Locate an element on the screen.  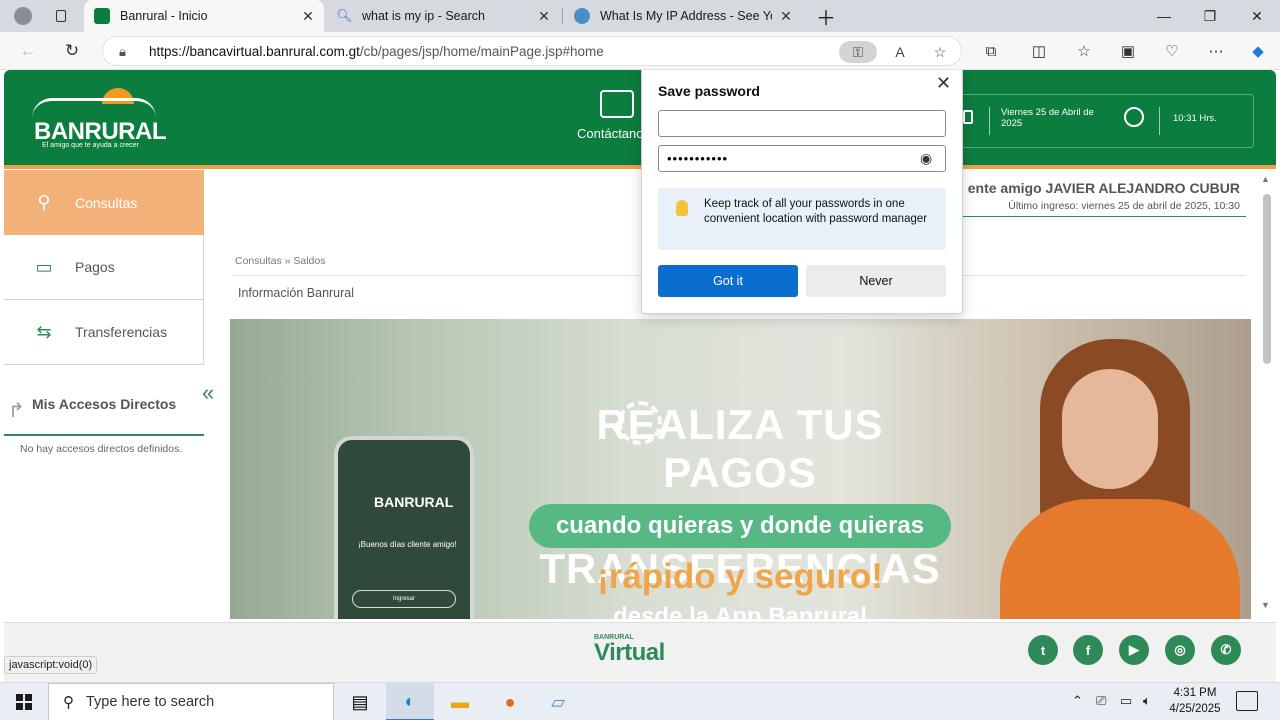
show-password-eye-icon: ◉ is located at coordinates (926, 158).